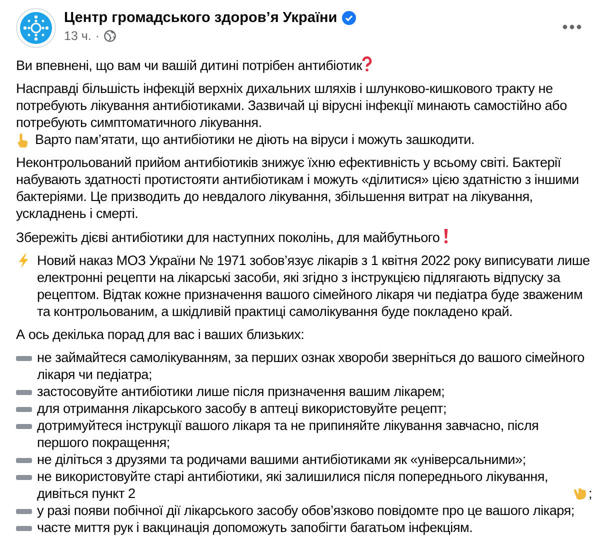 The width and height of the screenshot is (606, 548). I want to click on question-mark-icon, so click(367, 64).